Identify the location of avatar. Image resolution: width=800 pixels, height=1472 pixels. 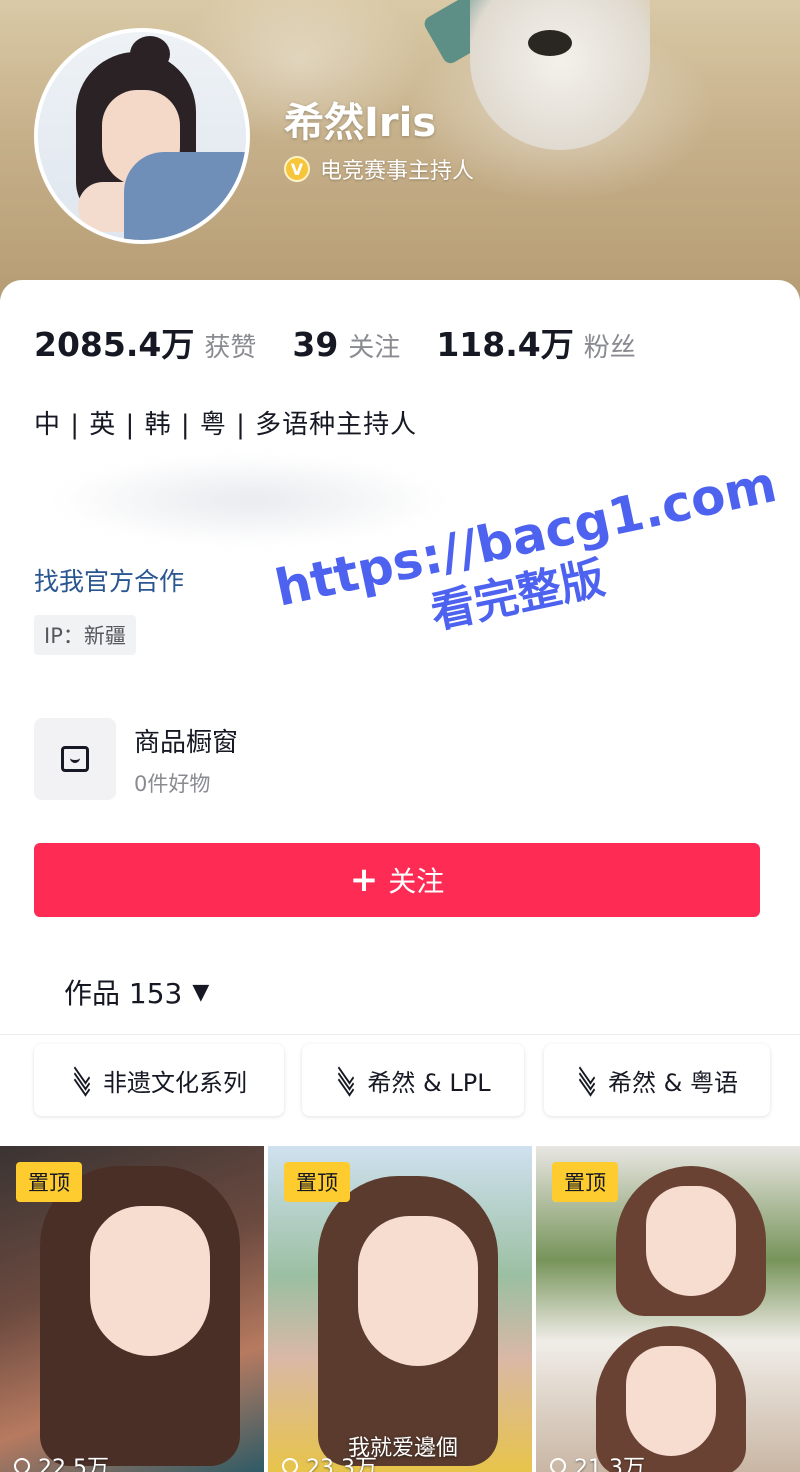
(142, 136).